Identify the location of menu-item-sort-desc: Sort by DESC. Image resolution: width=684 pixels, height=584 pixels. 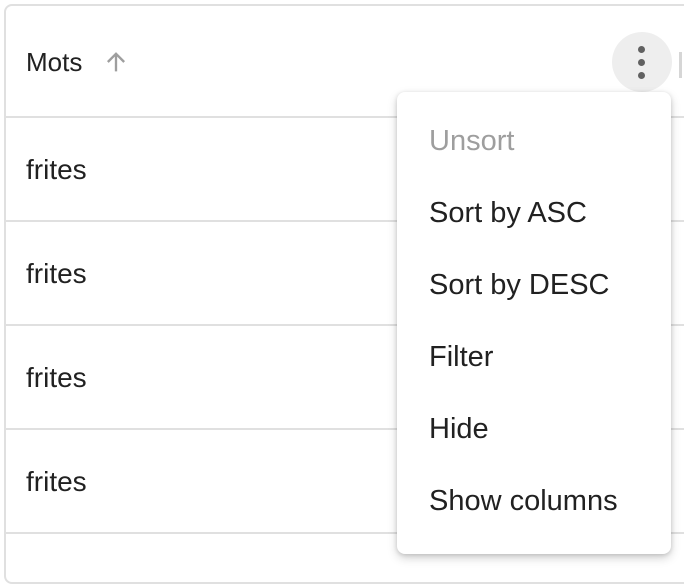
(519, 285).